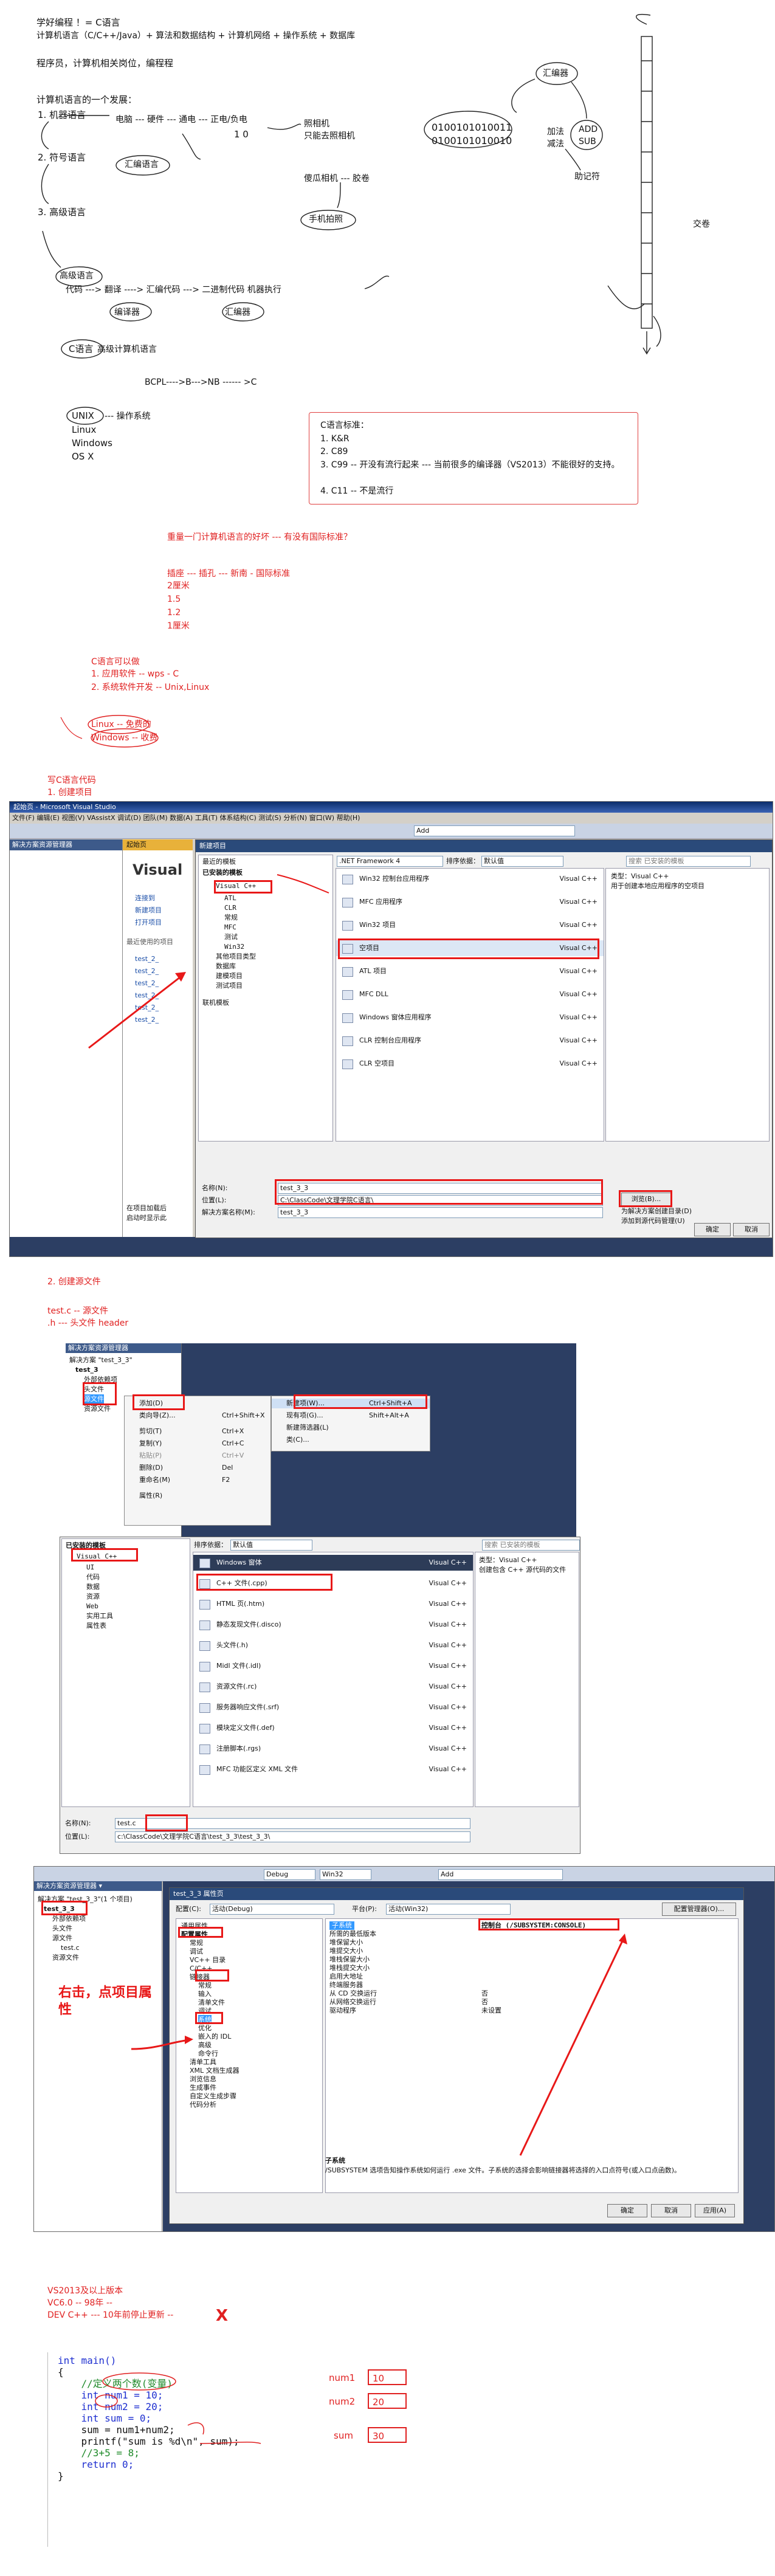 The height and width of the screenshot is (2576, 775). What do you see at coordinates (88, 1323) in the screenshot?
I see `header-file-note: .h --- 头文件 header` at bounding box center [88, 1323].